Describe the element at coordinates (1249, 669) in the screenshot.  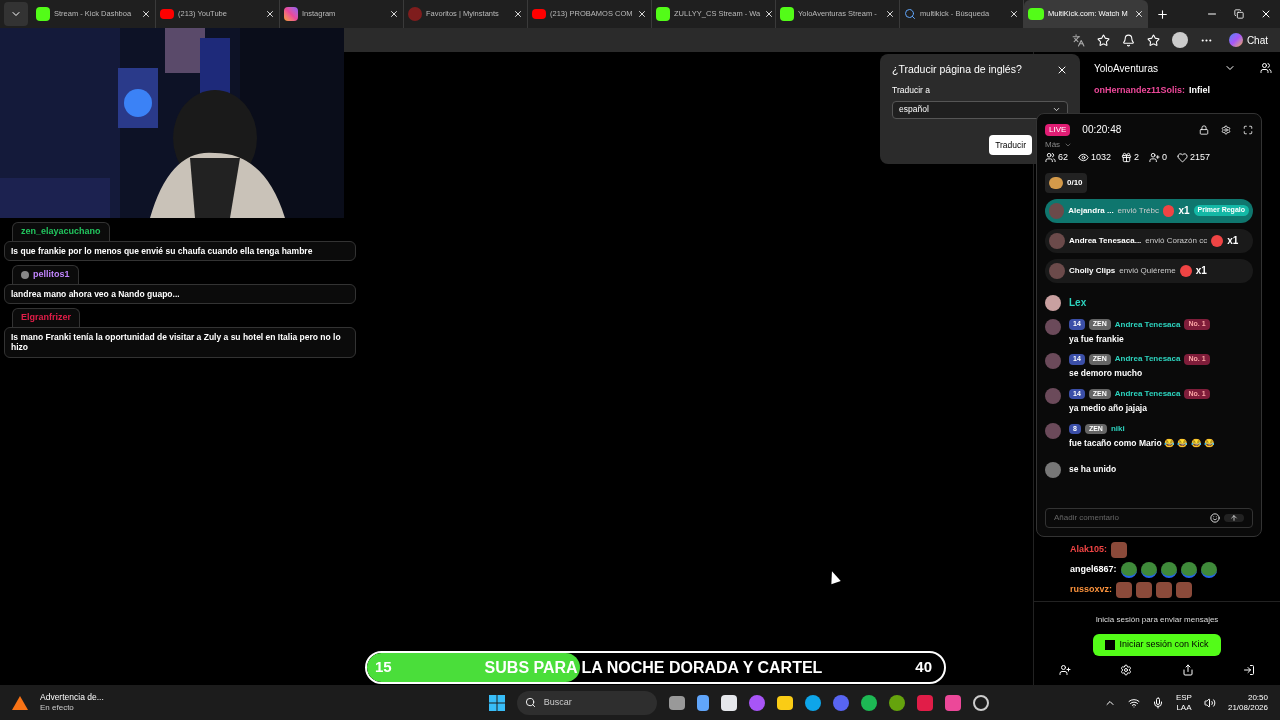
I see `exit-icon` at that location.